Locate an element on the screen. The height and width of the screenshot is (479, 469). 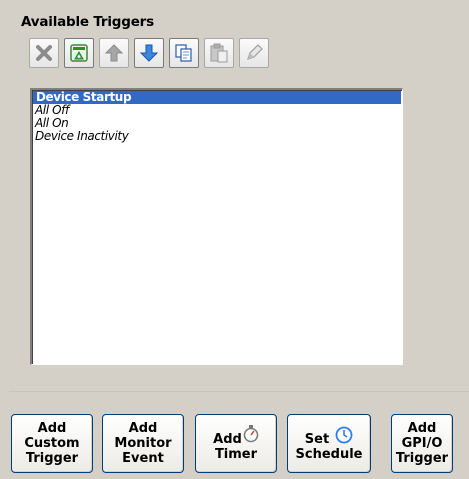
add-gpio-trigger-button: Add GPI/O Trigger is located at coordinates (422, 443).